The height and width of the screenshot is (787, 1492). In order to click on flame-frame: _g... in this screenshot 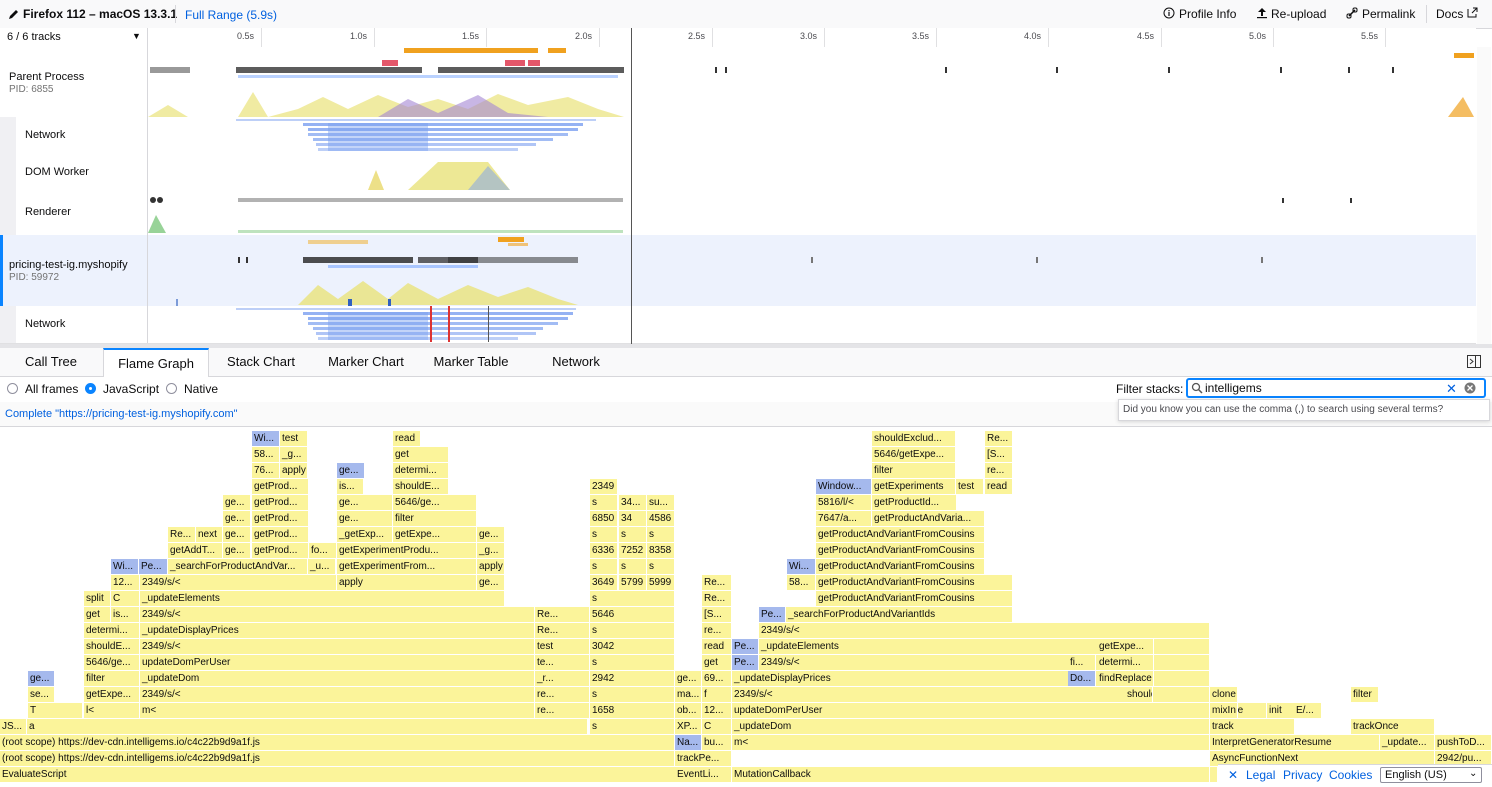, I will do `click(294, 454)`.